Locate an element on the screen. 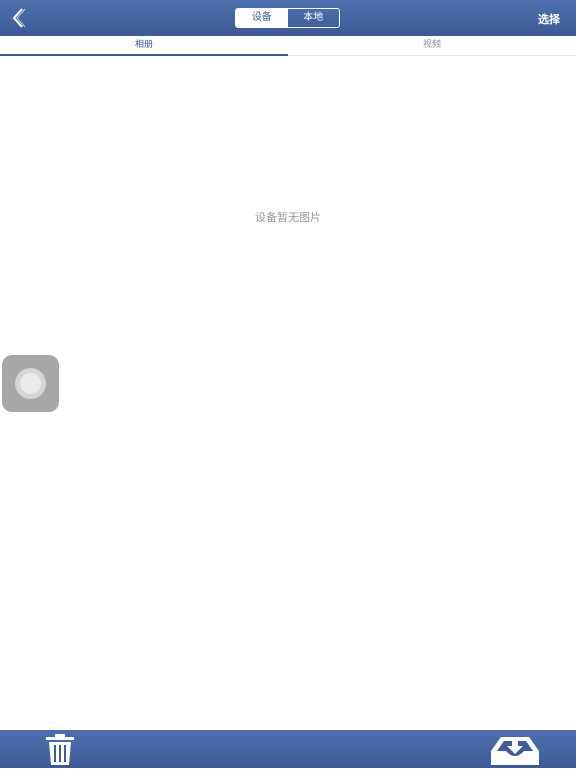 The image size is (576, 770). empty-state-message: 设备暂无图片 is located at coordinates (288, 217).